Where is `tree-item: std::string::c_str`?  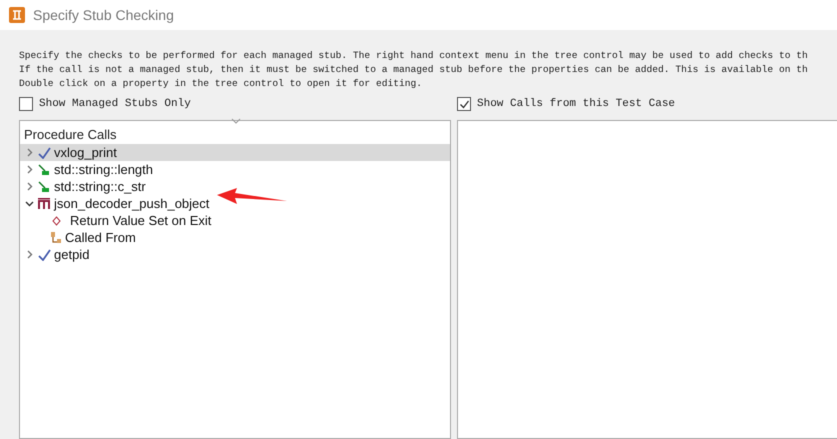
tree-item: std::string::c_str is located at coordinates (235, 186).